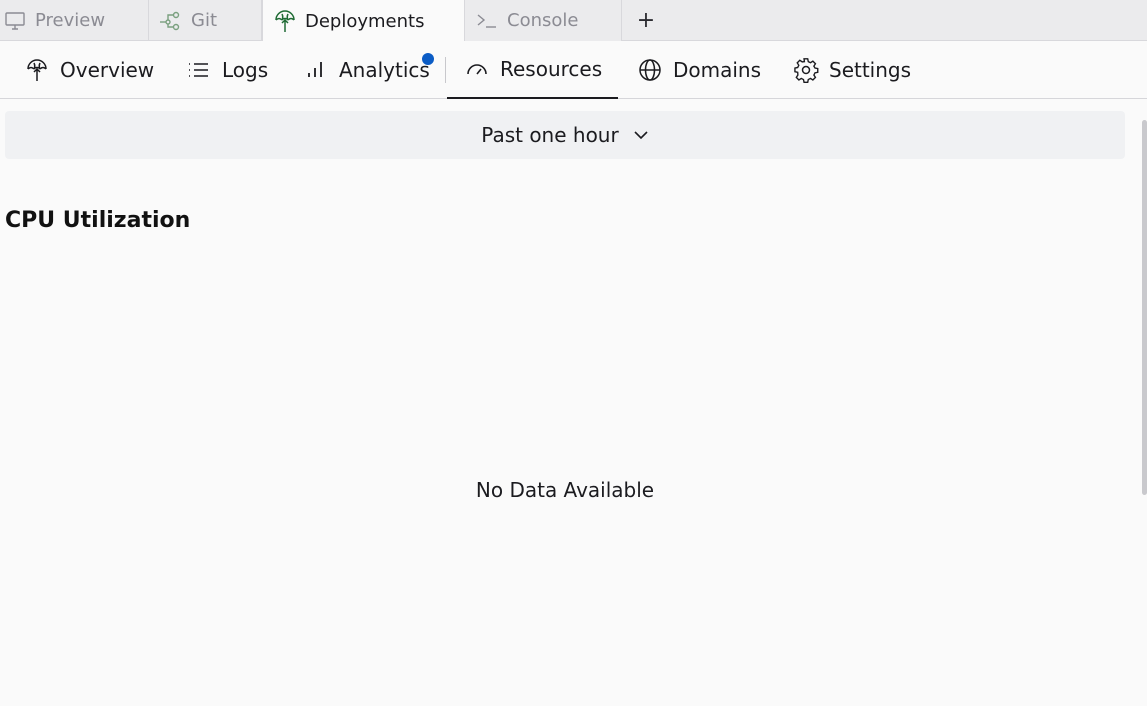  What do you see at coordinates (650, 70) in the screenshot?
I see `globe-icon` at bounding box center [650, 70].